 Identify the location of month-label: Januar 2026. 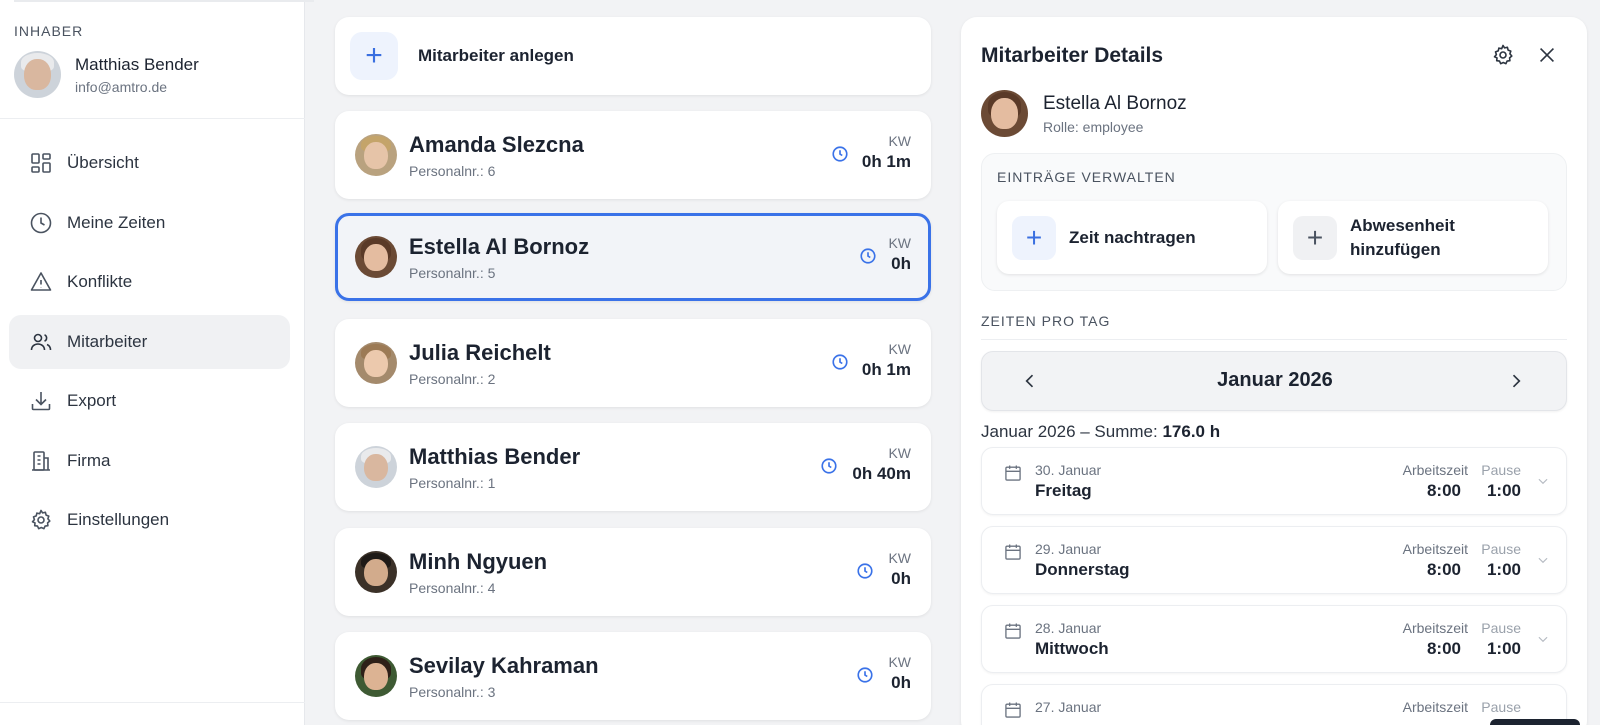
(1275, 380).